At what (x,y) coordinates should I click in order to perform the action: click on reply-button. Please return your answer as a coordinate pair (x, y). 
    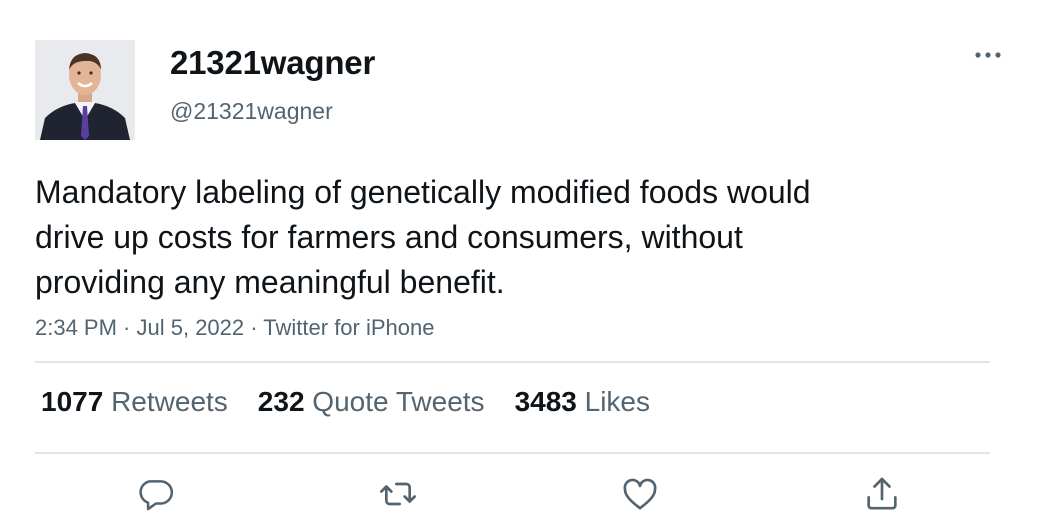
    Looking at the image, I should click on (156, 494).